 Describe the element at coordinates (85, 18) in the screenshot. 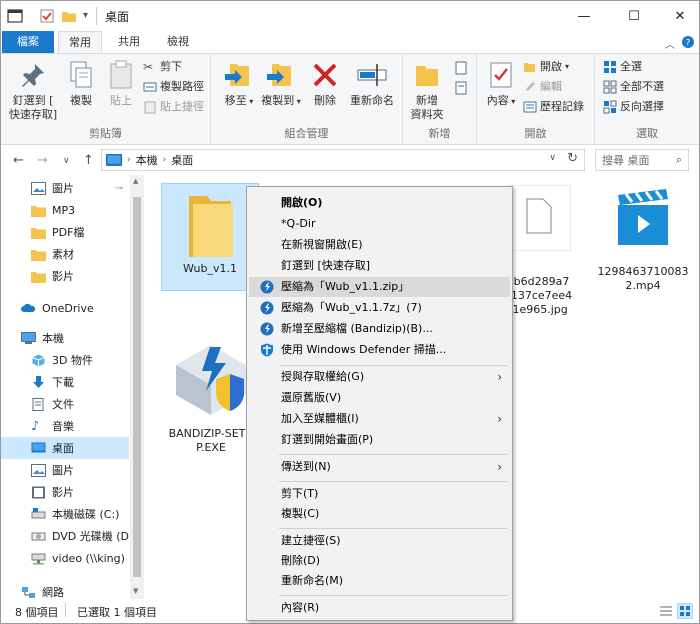

I see `customize-toolbar-icon: ▾` at that location.